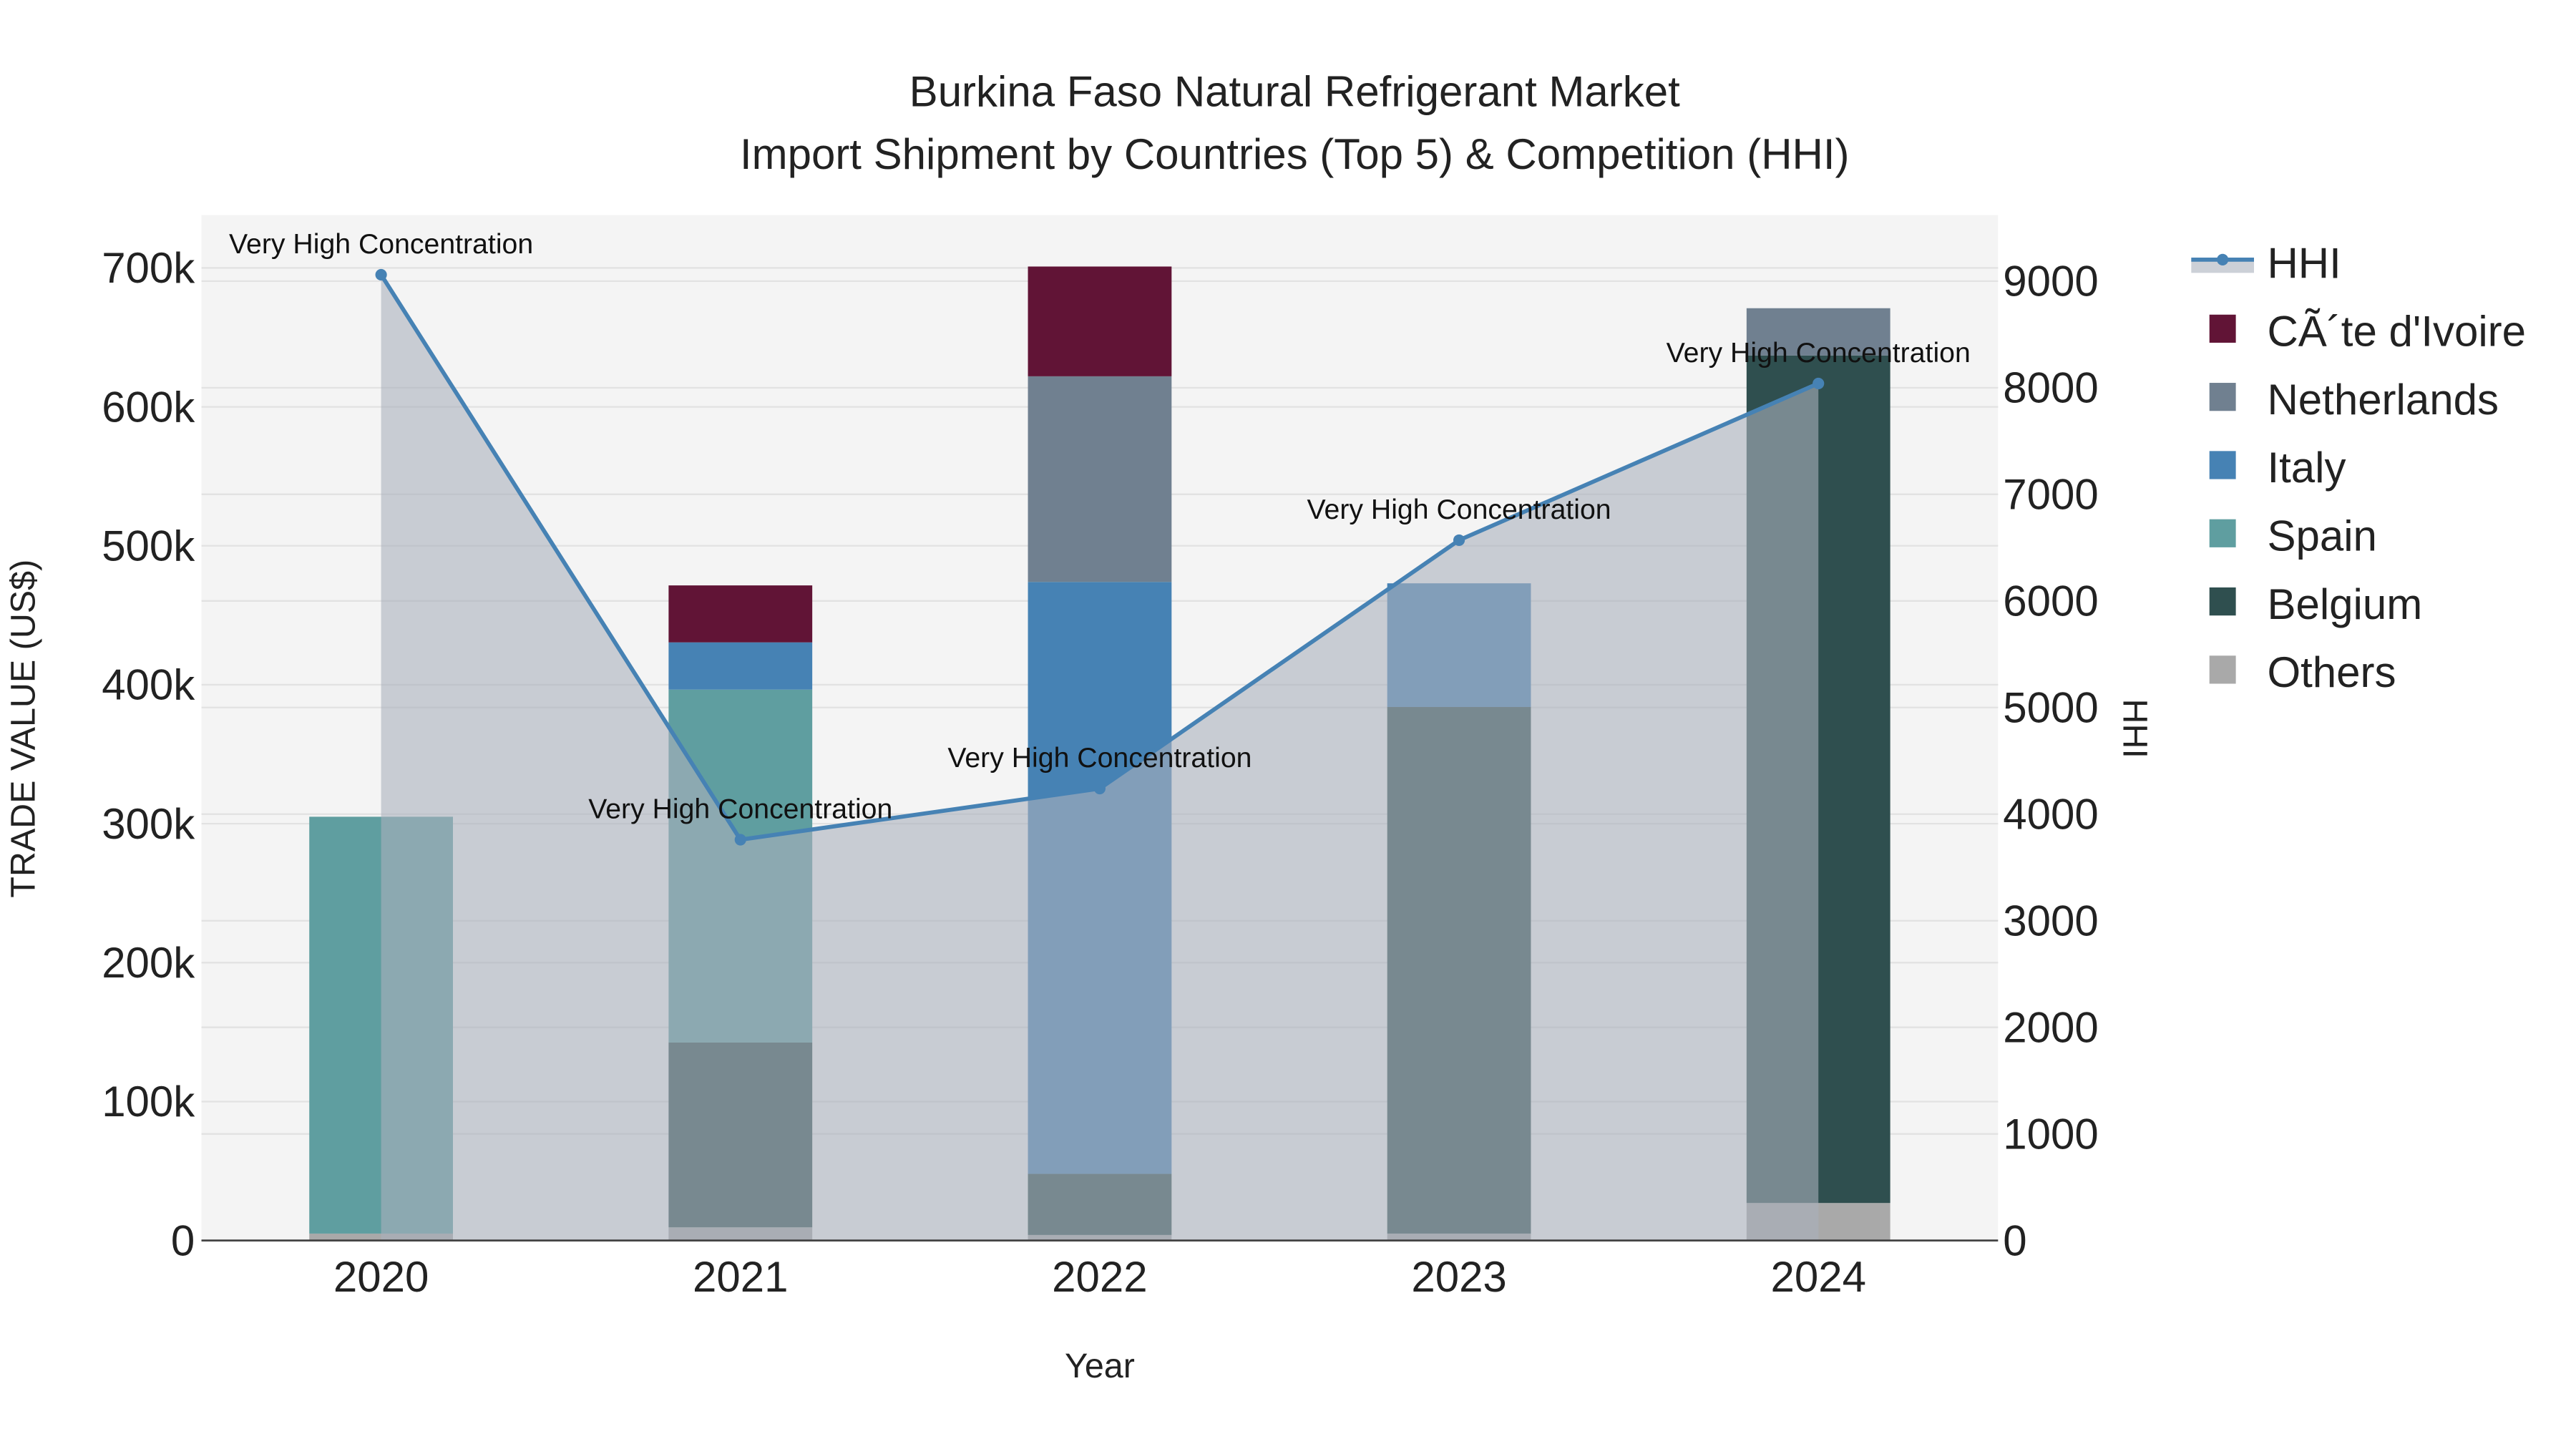 Image resolution: width=2576 pixels, height=1449 pixels. Describe the element at coordinates (2222, 397) in the screenshot. I see `legend-swatch-netherlands` at that location.